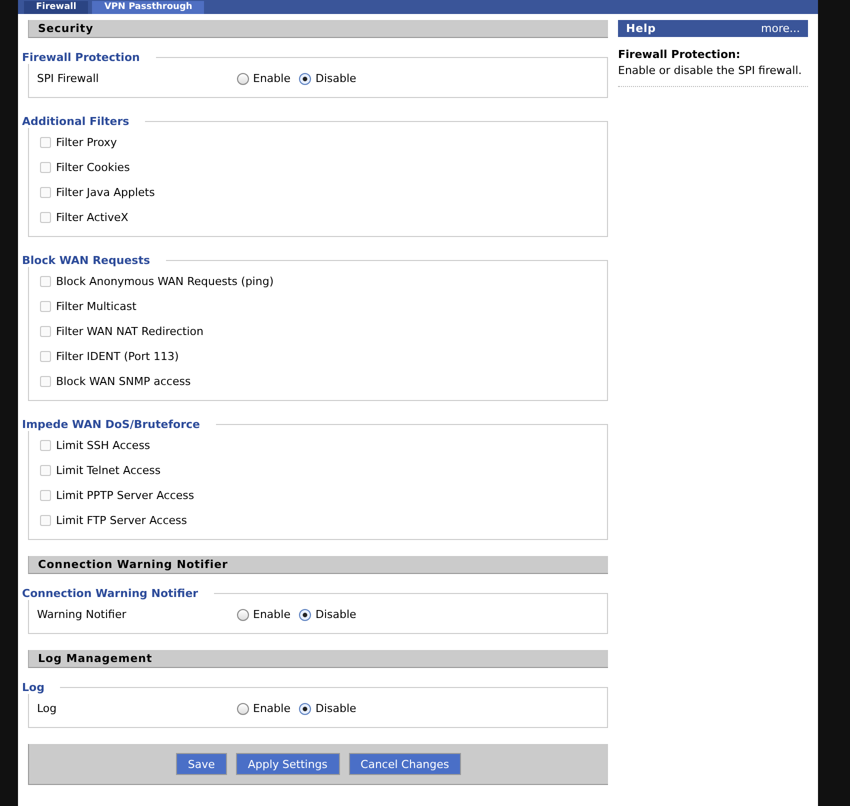 This screenshot has width=850, height=806. What do you see at coordinates (96, 306) in the screenshot?
I see `checkbox-label: Filter Multicast` at bounding box center [96, 306].